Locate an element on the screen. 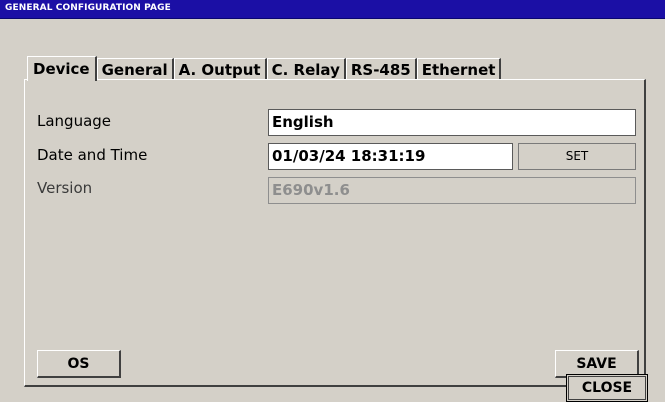  datetime-field: 01/03/24 18:31:19 is located at coordinates (390, 156).